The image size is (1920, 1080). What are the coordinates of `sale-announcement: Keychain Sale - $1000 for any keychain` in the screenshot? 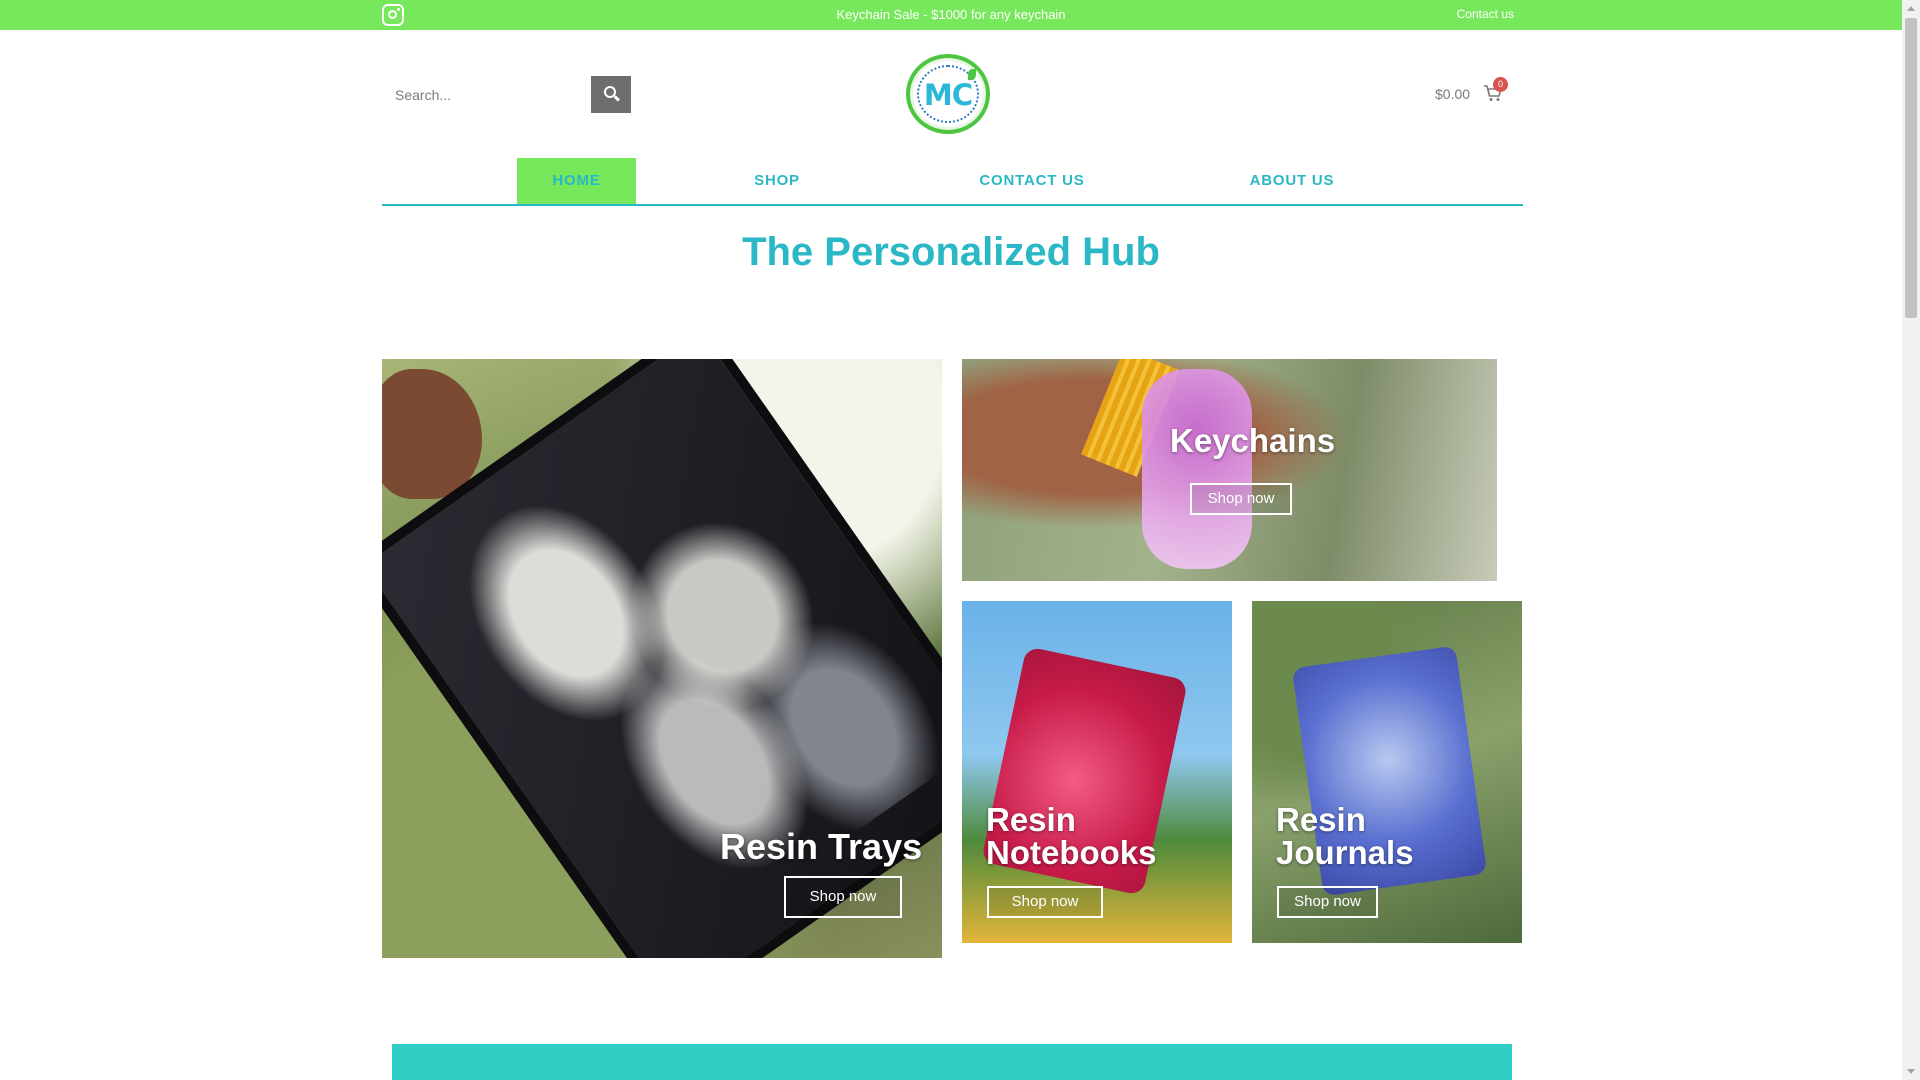 It's located at (951, 14).